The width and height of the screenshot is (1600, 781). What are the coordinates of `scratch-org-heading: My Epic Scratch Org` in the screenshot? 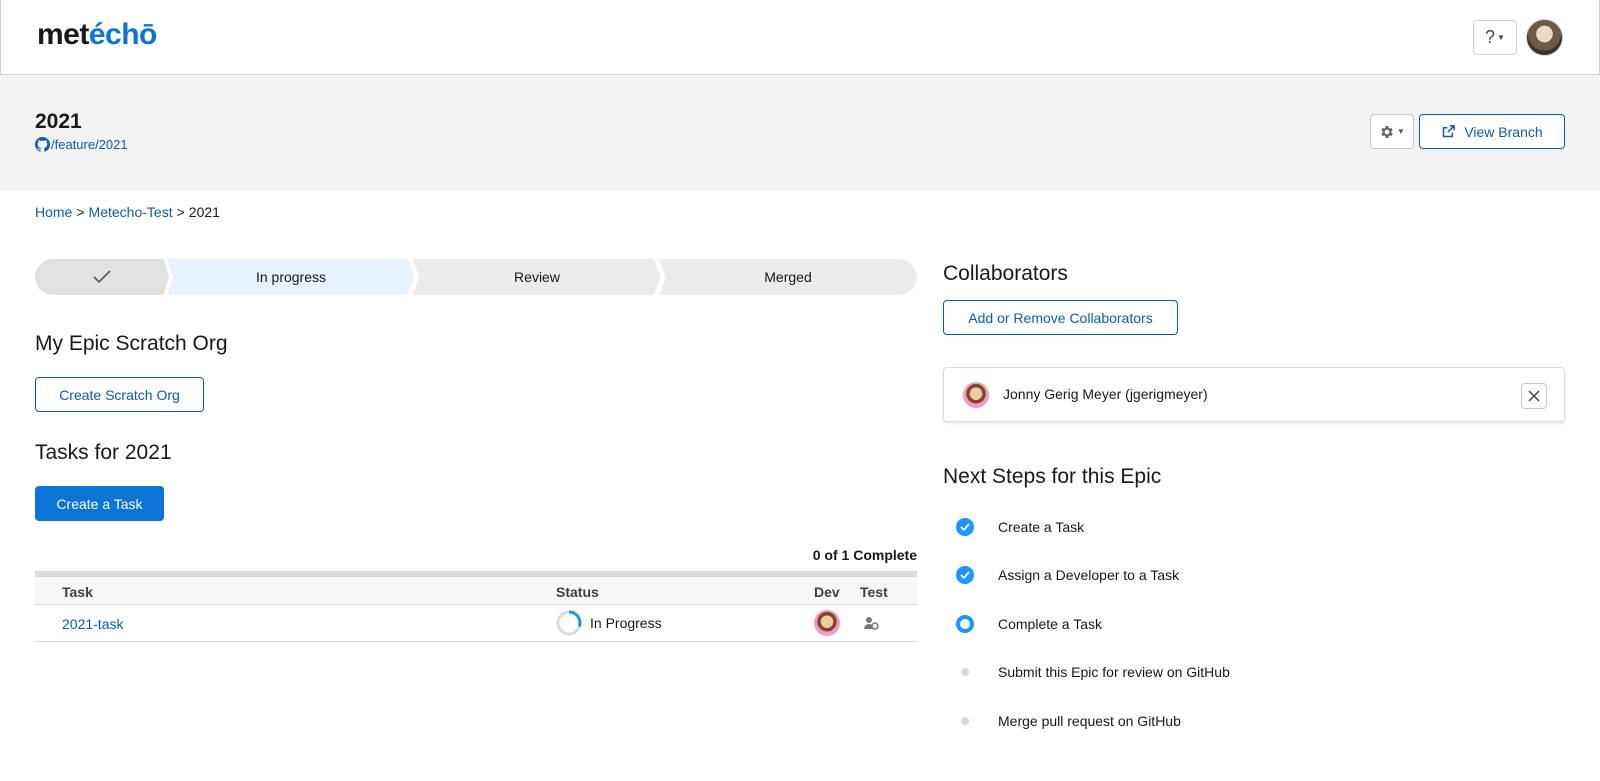 It's located at (131, 343).